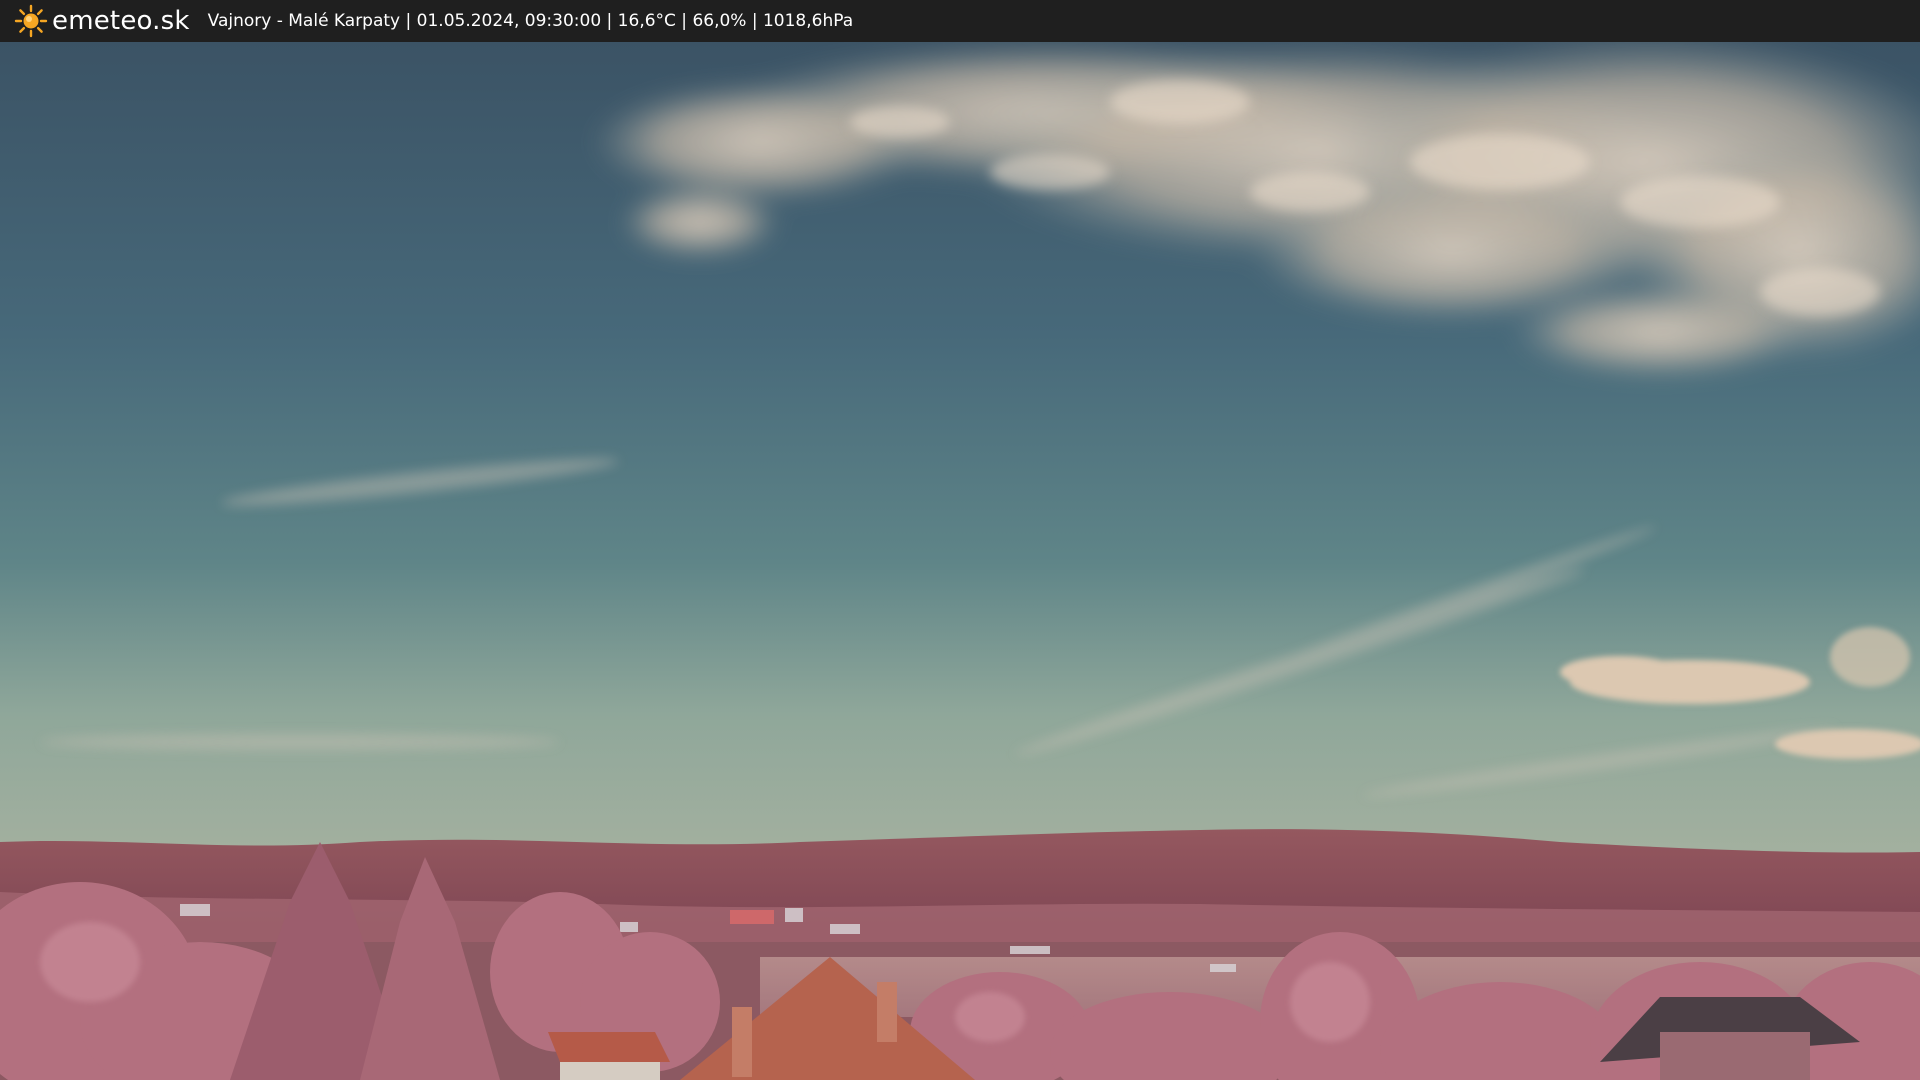  Describe the element at coordinates (121, 21) in the screenshot. I see `brand-name: emeteo.sk` at that location.